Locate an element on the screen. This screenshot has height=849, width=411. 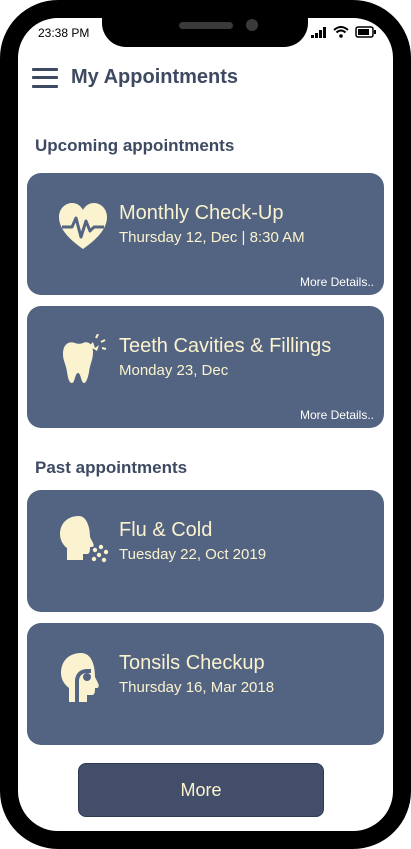
status-time: 23:38 PM is located at coordinates (64, 33).